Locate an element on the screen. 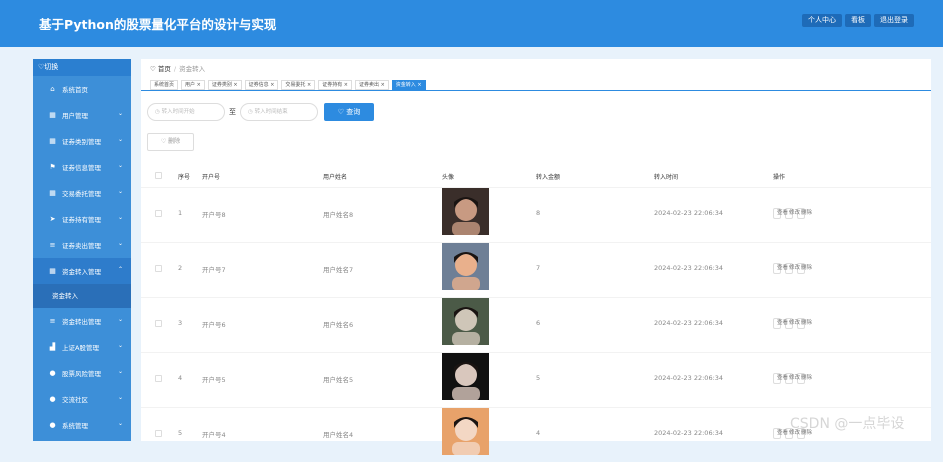 The width and height of the screenshot is (943, 462). cell-amount: 4 is located at coordinates (538, 433).